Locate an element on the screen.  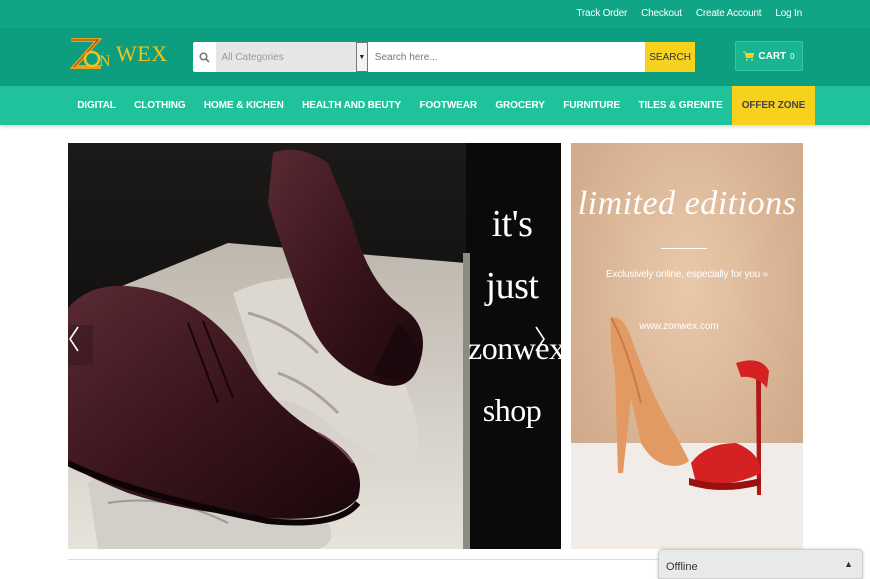
logo-mark-icon: N is located at coordinates (90, 54).